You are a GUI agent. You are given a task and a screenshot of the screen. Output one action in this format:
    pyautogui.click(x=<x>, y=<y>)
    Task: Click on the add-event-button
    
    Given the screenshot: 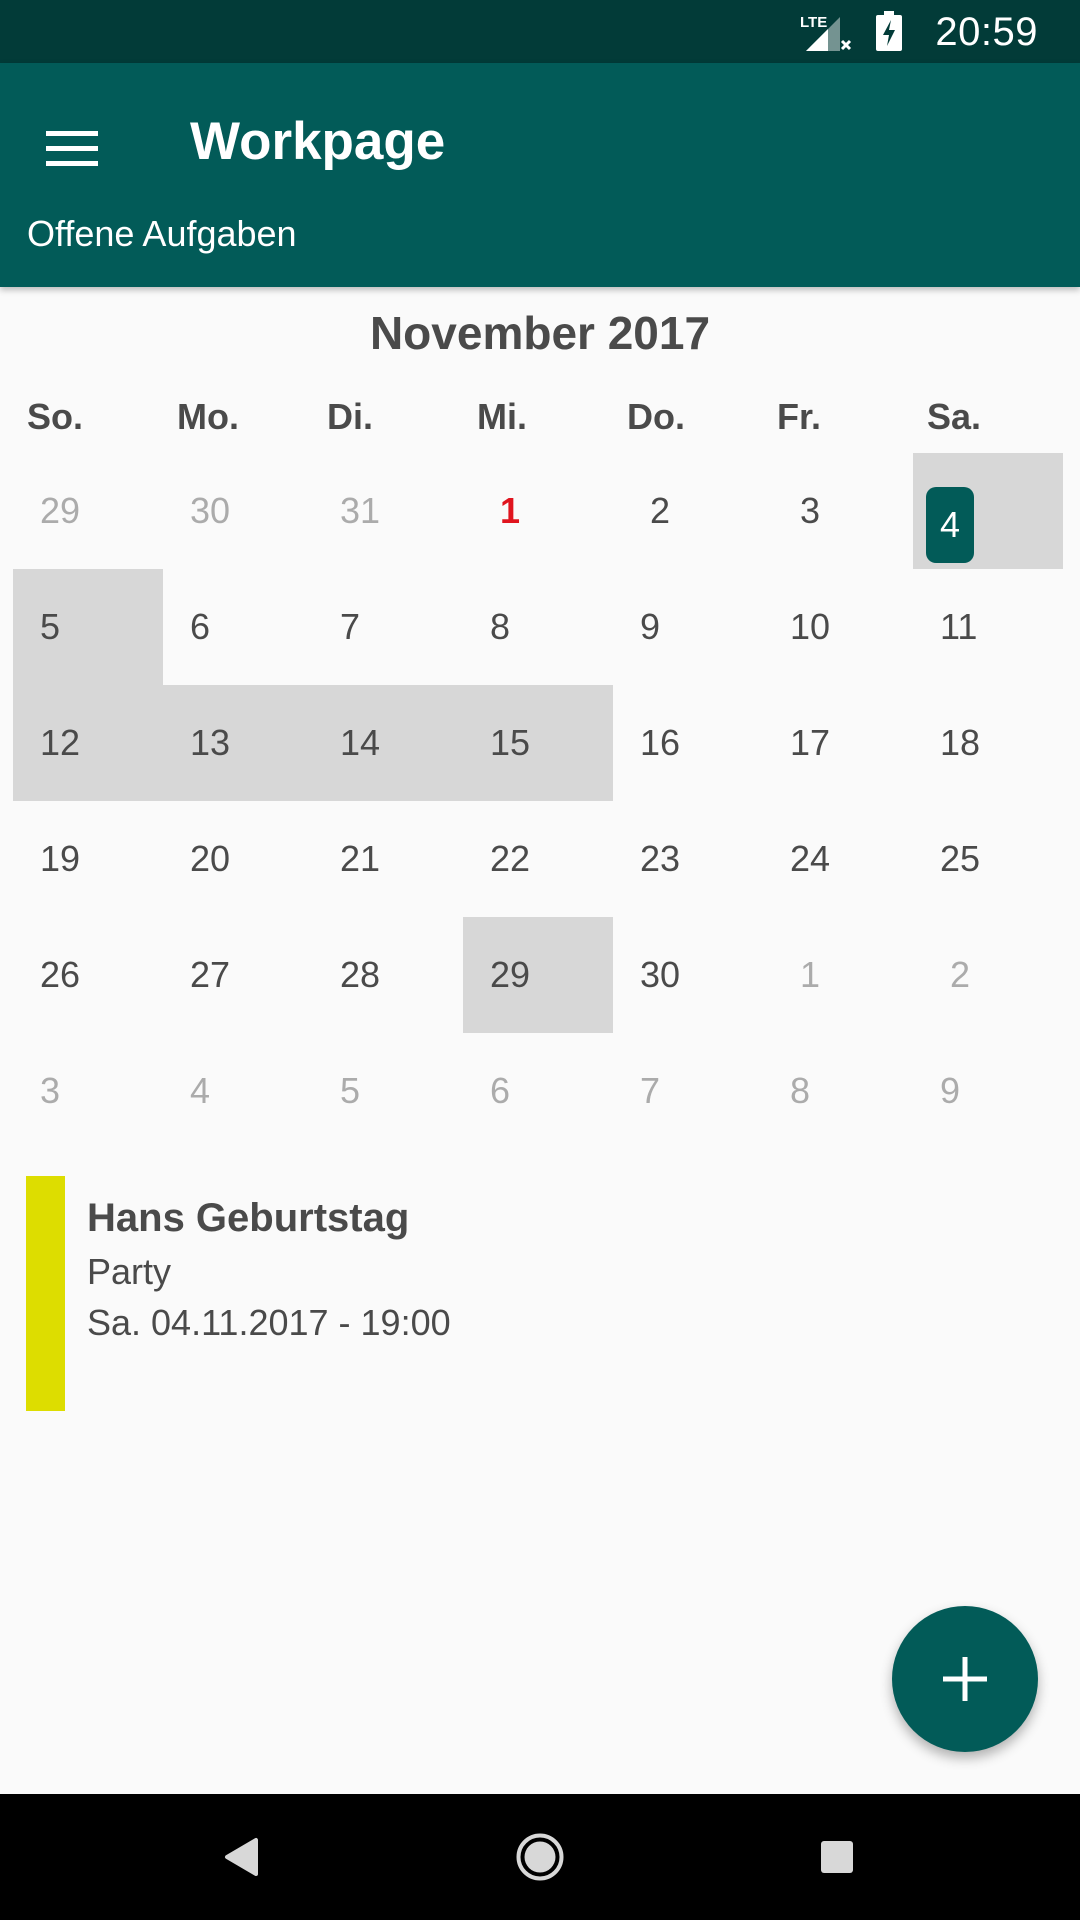 What is the action you would take?
    pyautogui.click(x=965, y=1679)
    